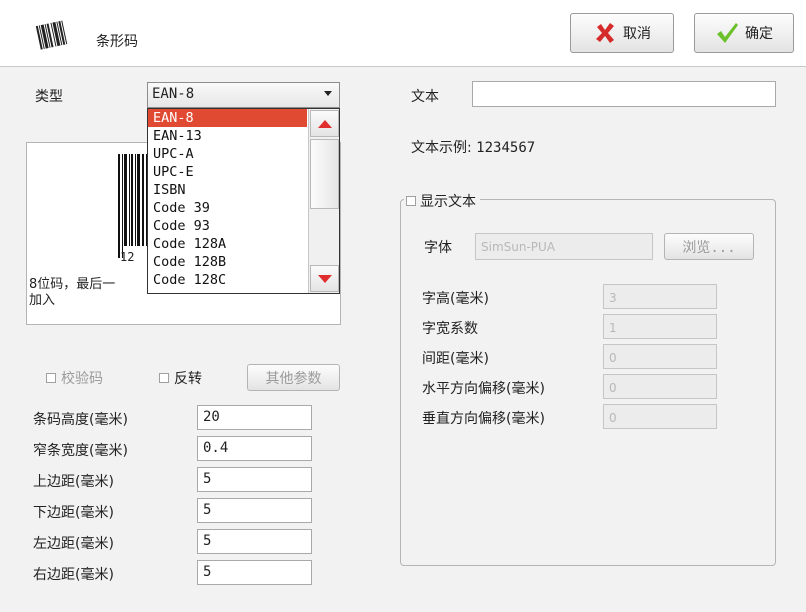 This screenshot has height=612, width=806. Describe the element at coordinates (73, 544) in the screenshot. I see `barcode-field-label: 左边距(毫米)` at that location.